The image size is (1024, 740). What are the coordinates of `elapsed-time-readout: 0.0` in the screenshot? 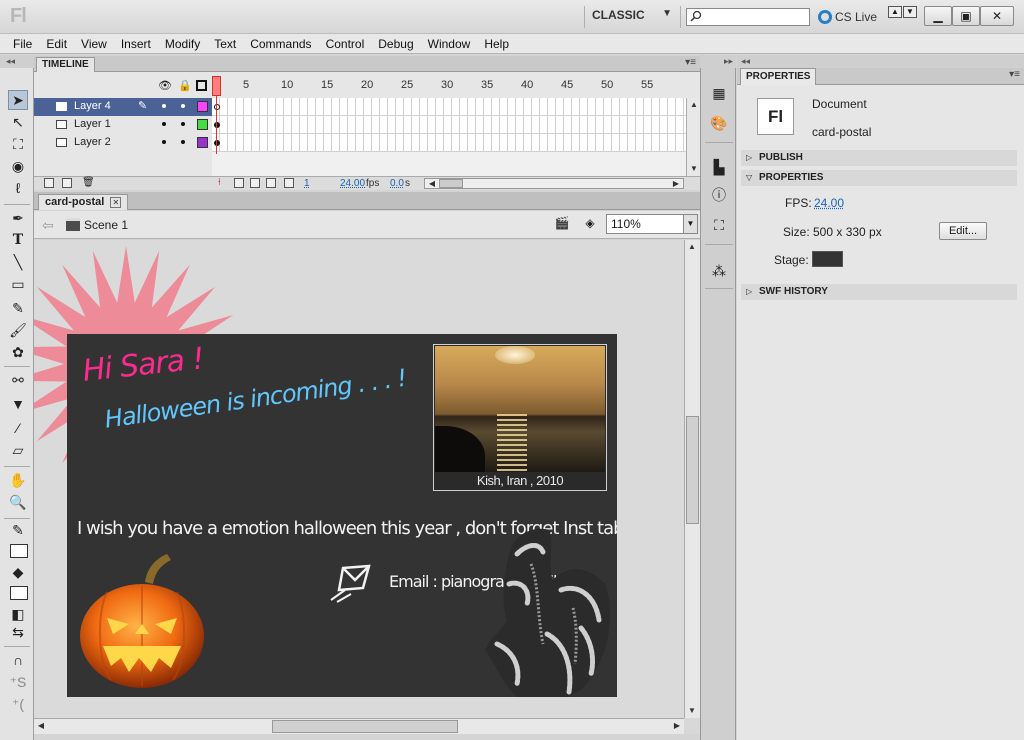 It's located at (397, 183).